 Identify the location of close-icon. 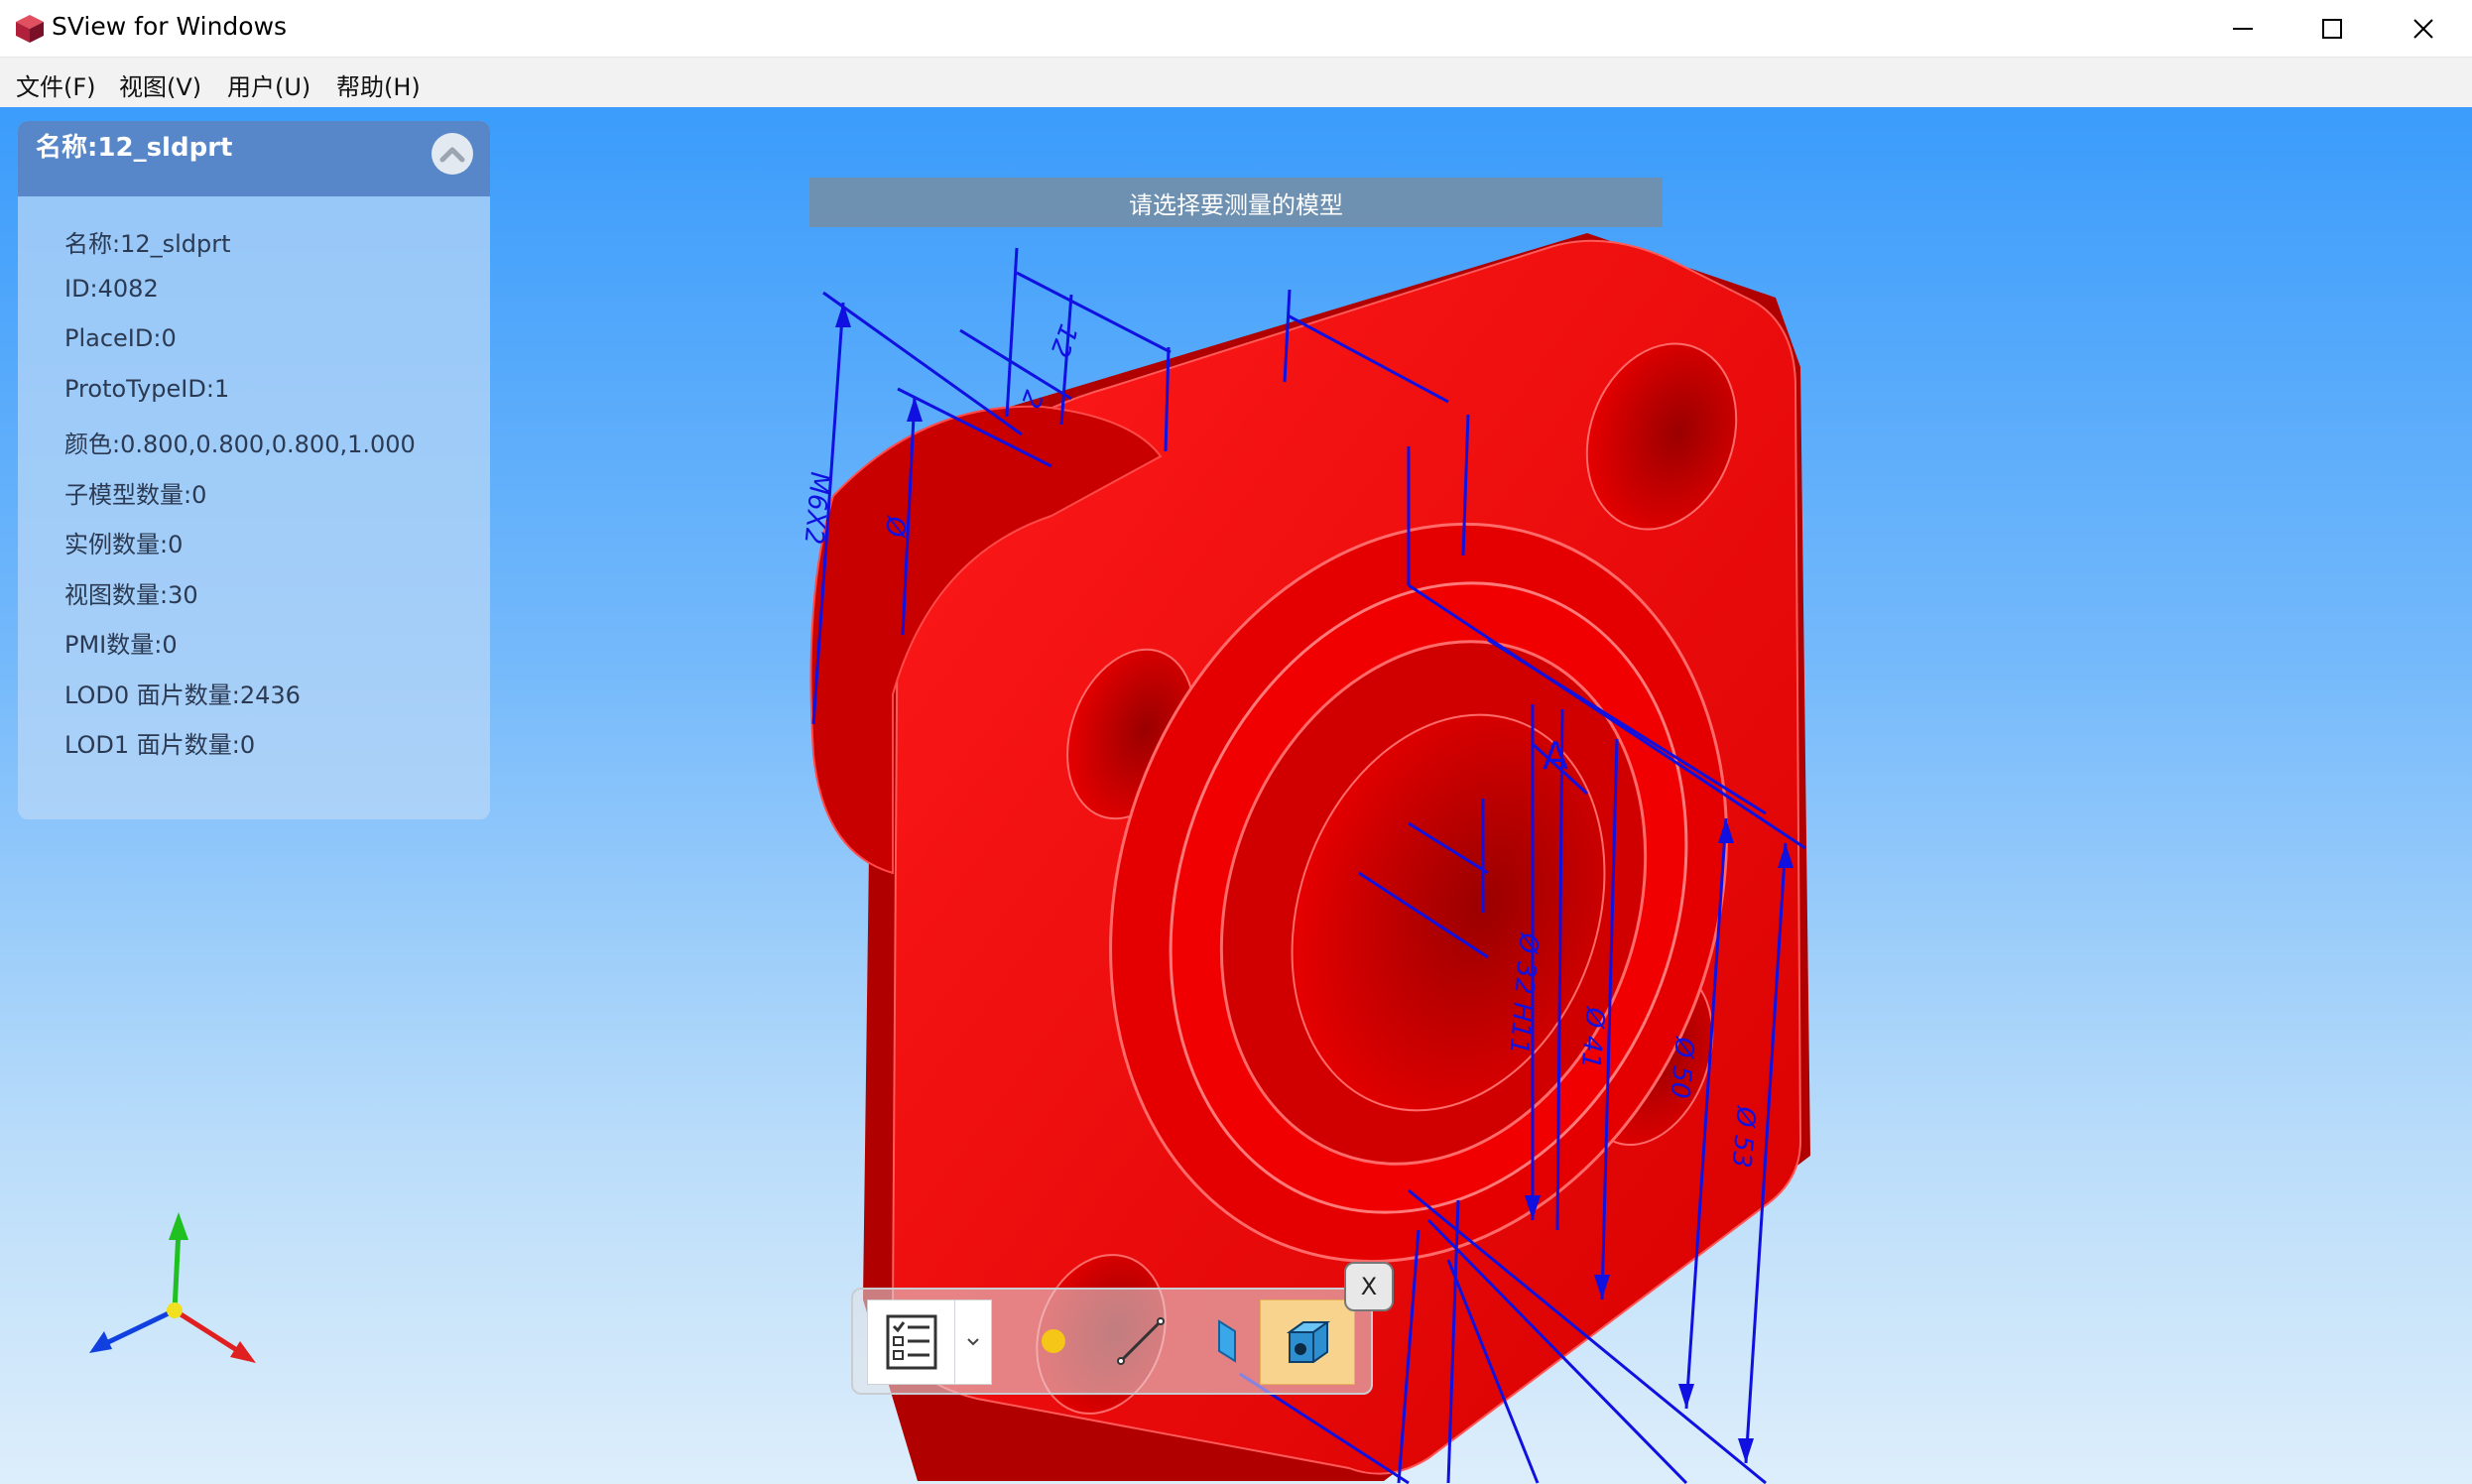
(2423, 28).